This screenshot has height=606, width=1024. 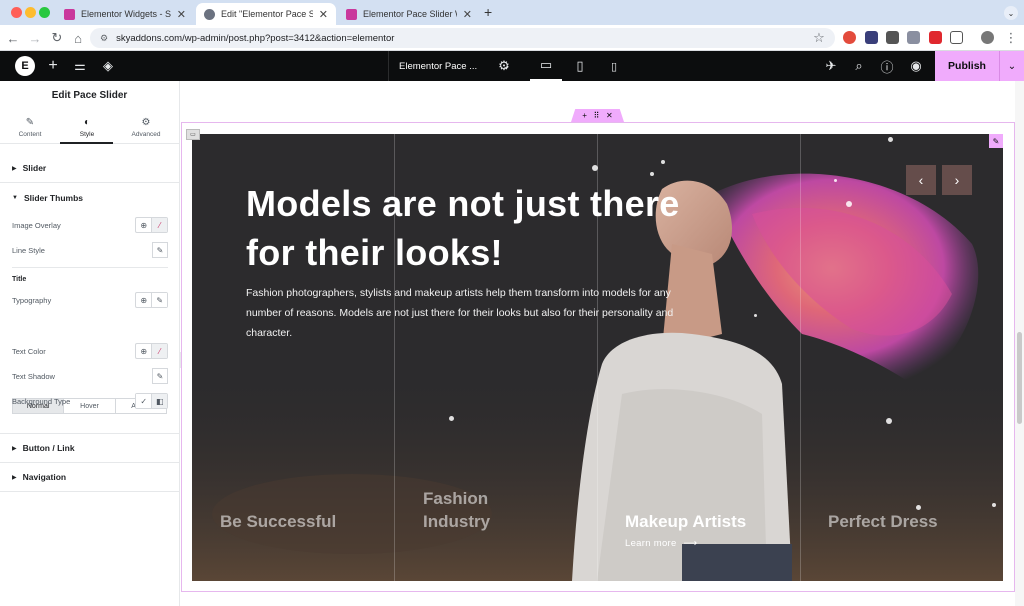 What do you see at coordinates (956, 37) in the screenshot?
I see `extensions-puzzle-icon` at bounding box center [956, 37].